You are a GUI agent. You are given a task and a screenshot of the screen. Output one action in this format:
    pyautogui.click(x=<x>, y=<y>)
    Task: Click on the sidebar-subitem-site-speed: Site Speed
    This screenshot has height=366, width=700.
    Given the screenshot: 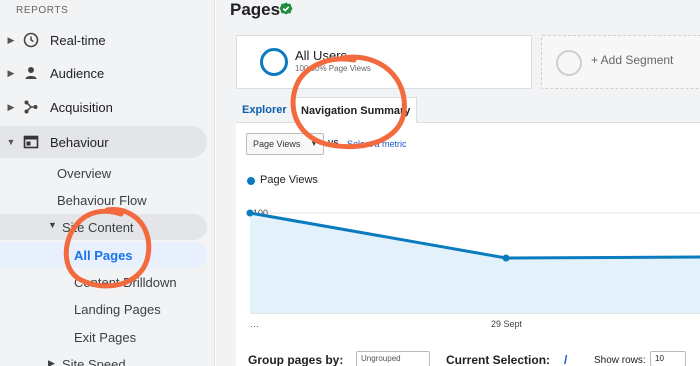 What is the action you would take?
    pyautogui.click(x=94, y=361)
    